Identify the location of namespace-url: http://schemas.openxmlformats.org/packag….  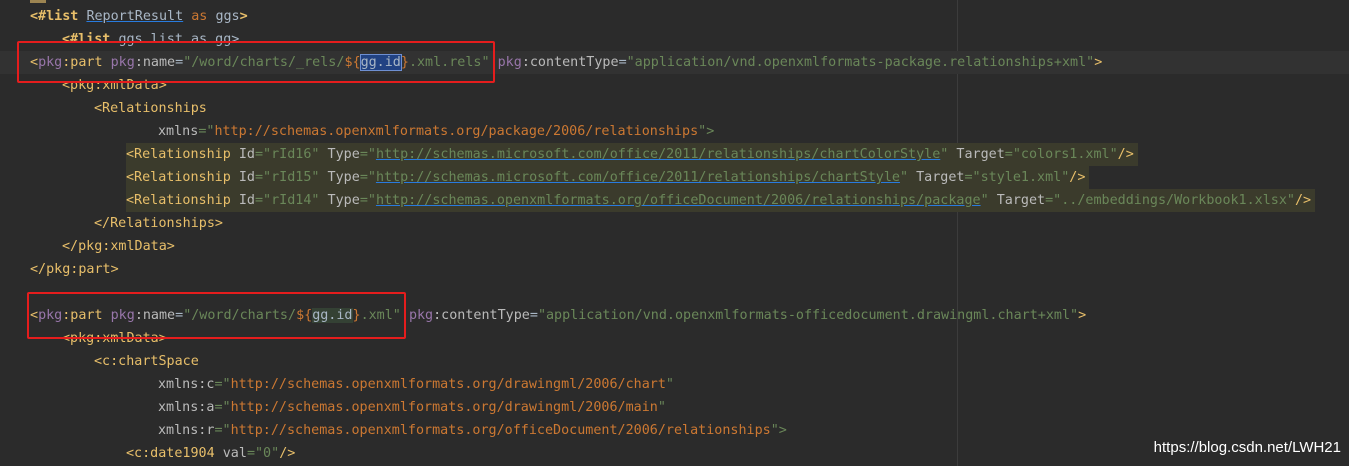
(456, 131).